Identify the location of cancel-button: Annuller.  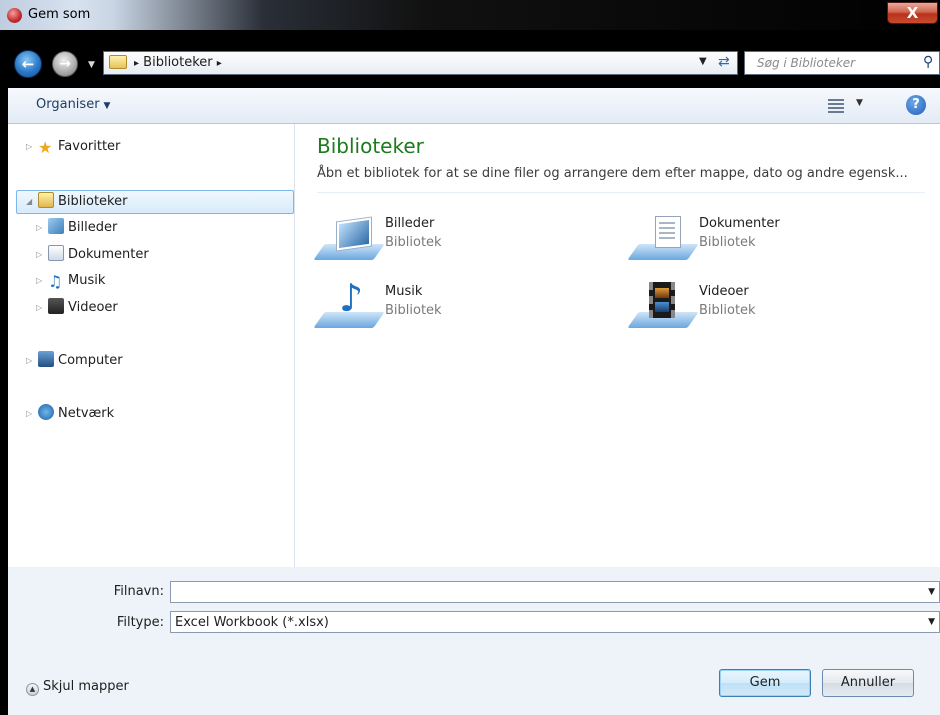
(868, 683).